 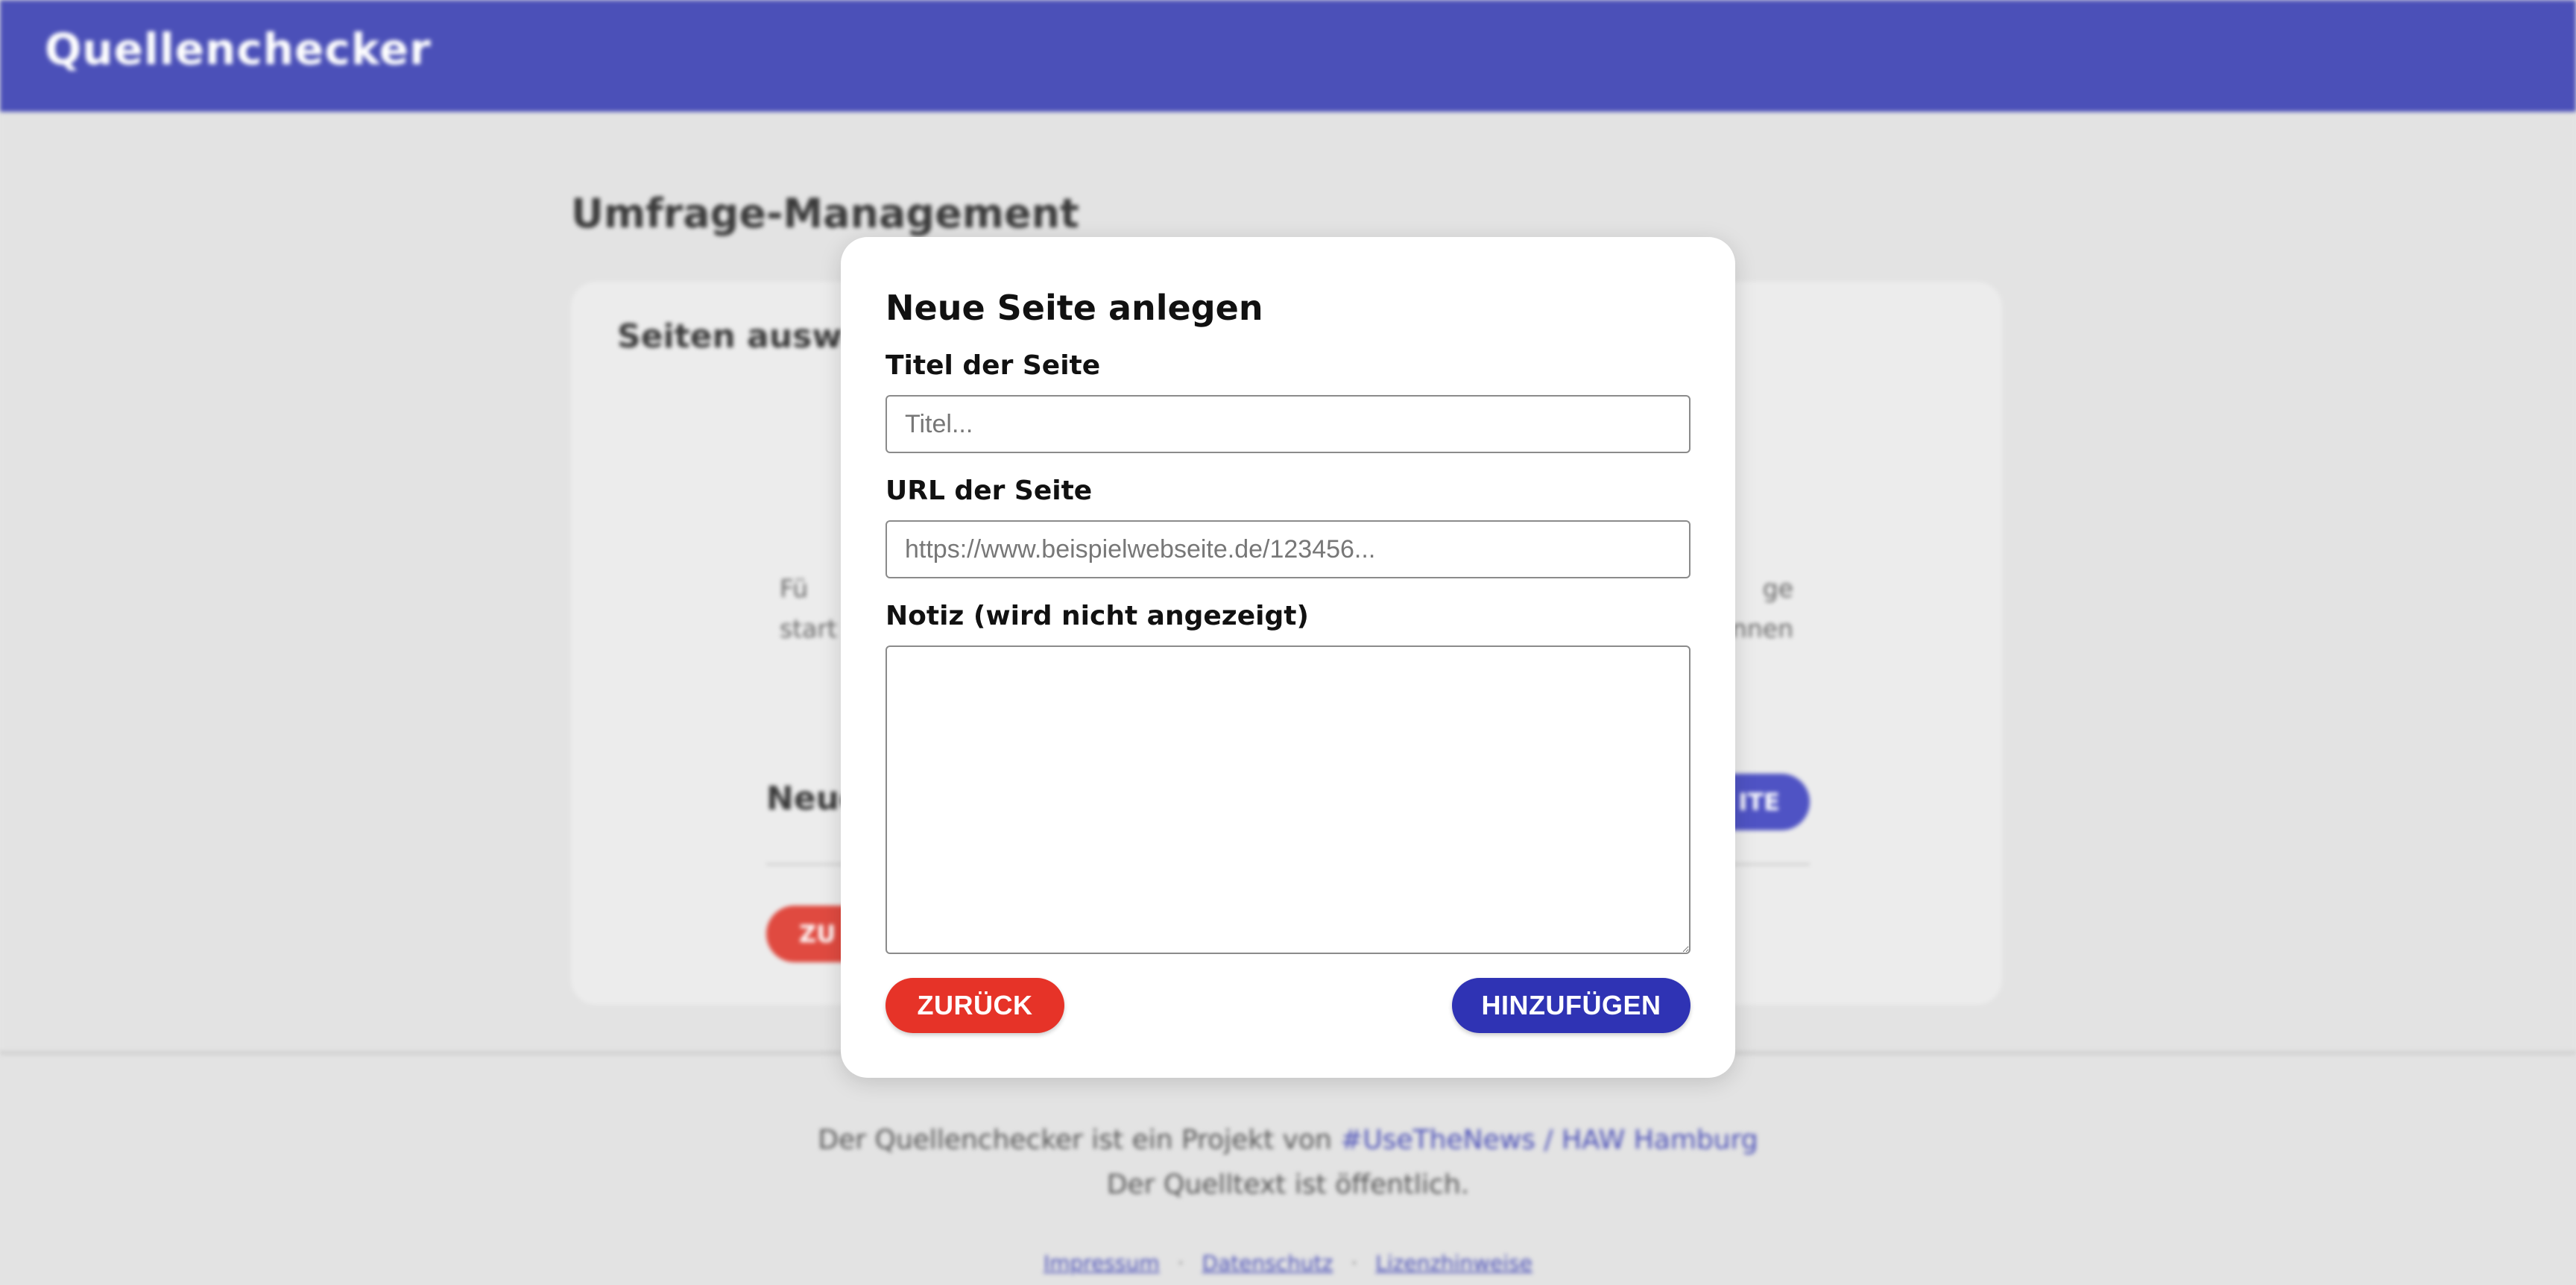 I want to click on footer-line-2: Der Quelltext ist öffentlich., so click(x=1288, y=1184).